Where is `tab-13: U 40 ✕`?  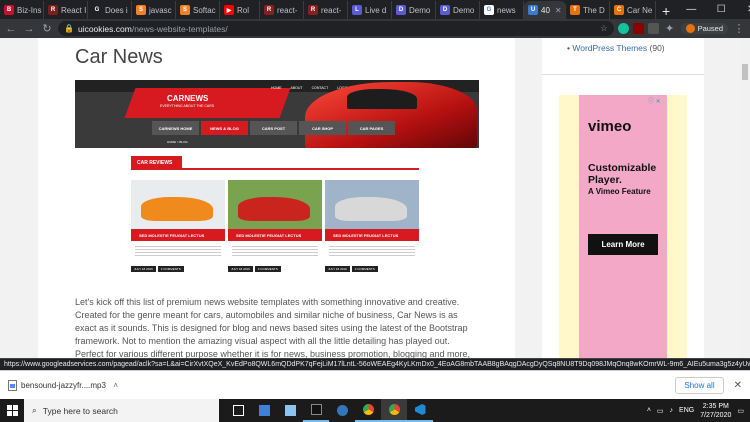 tab-13: U 40 ✕ is located at coordinates (545, 10).